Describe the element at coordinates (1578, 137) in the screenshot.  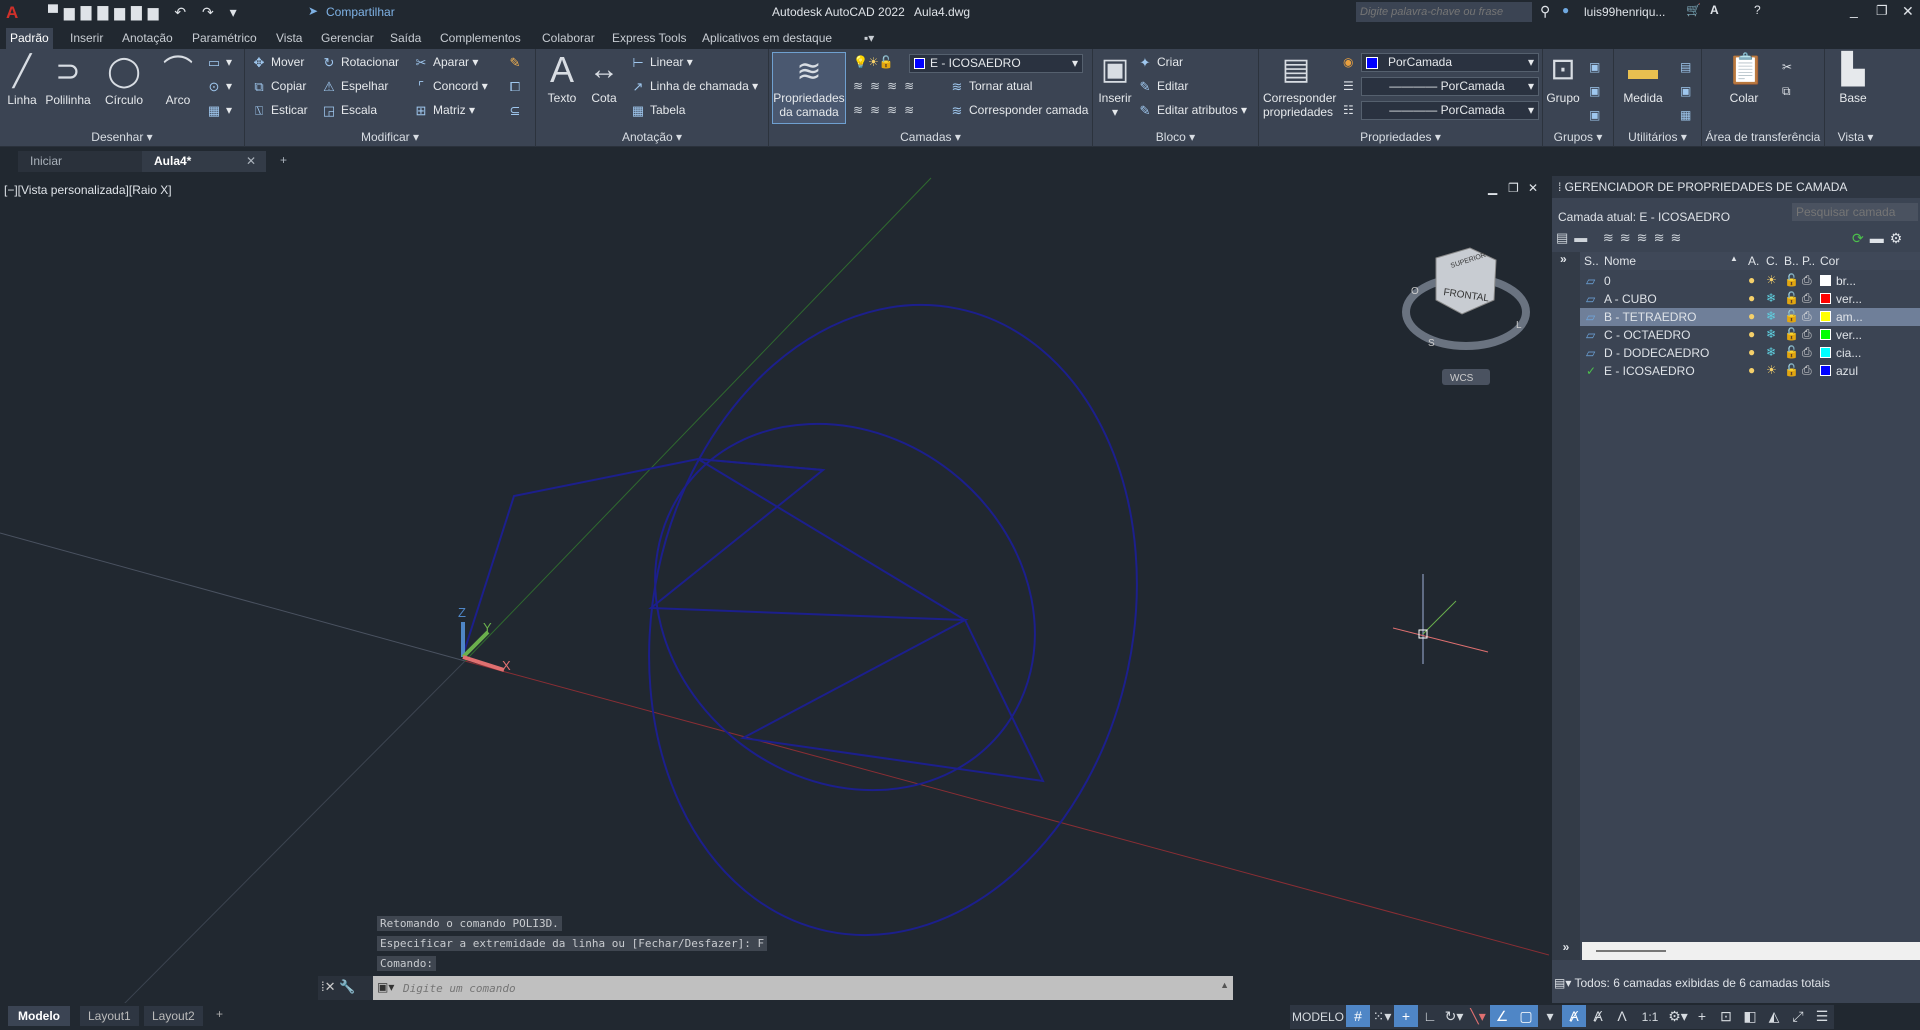
I see `panel-label-grupos: Grupos ▾` at that location.